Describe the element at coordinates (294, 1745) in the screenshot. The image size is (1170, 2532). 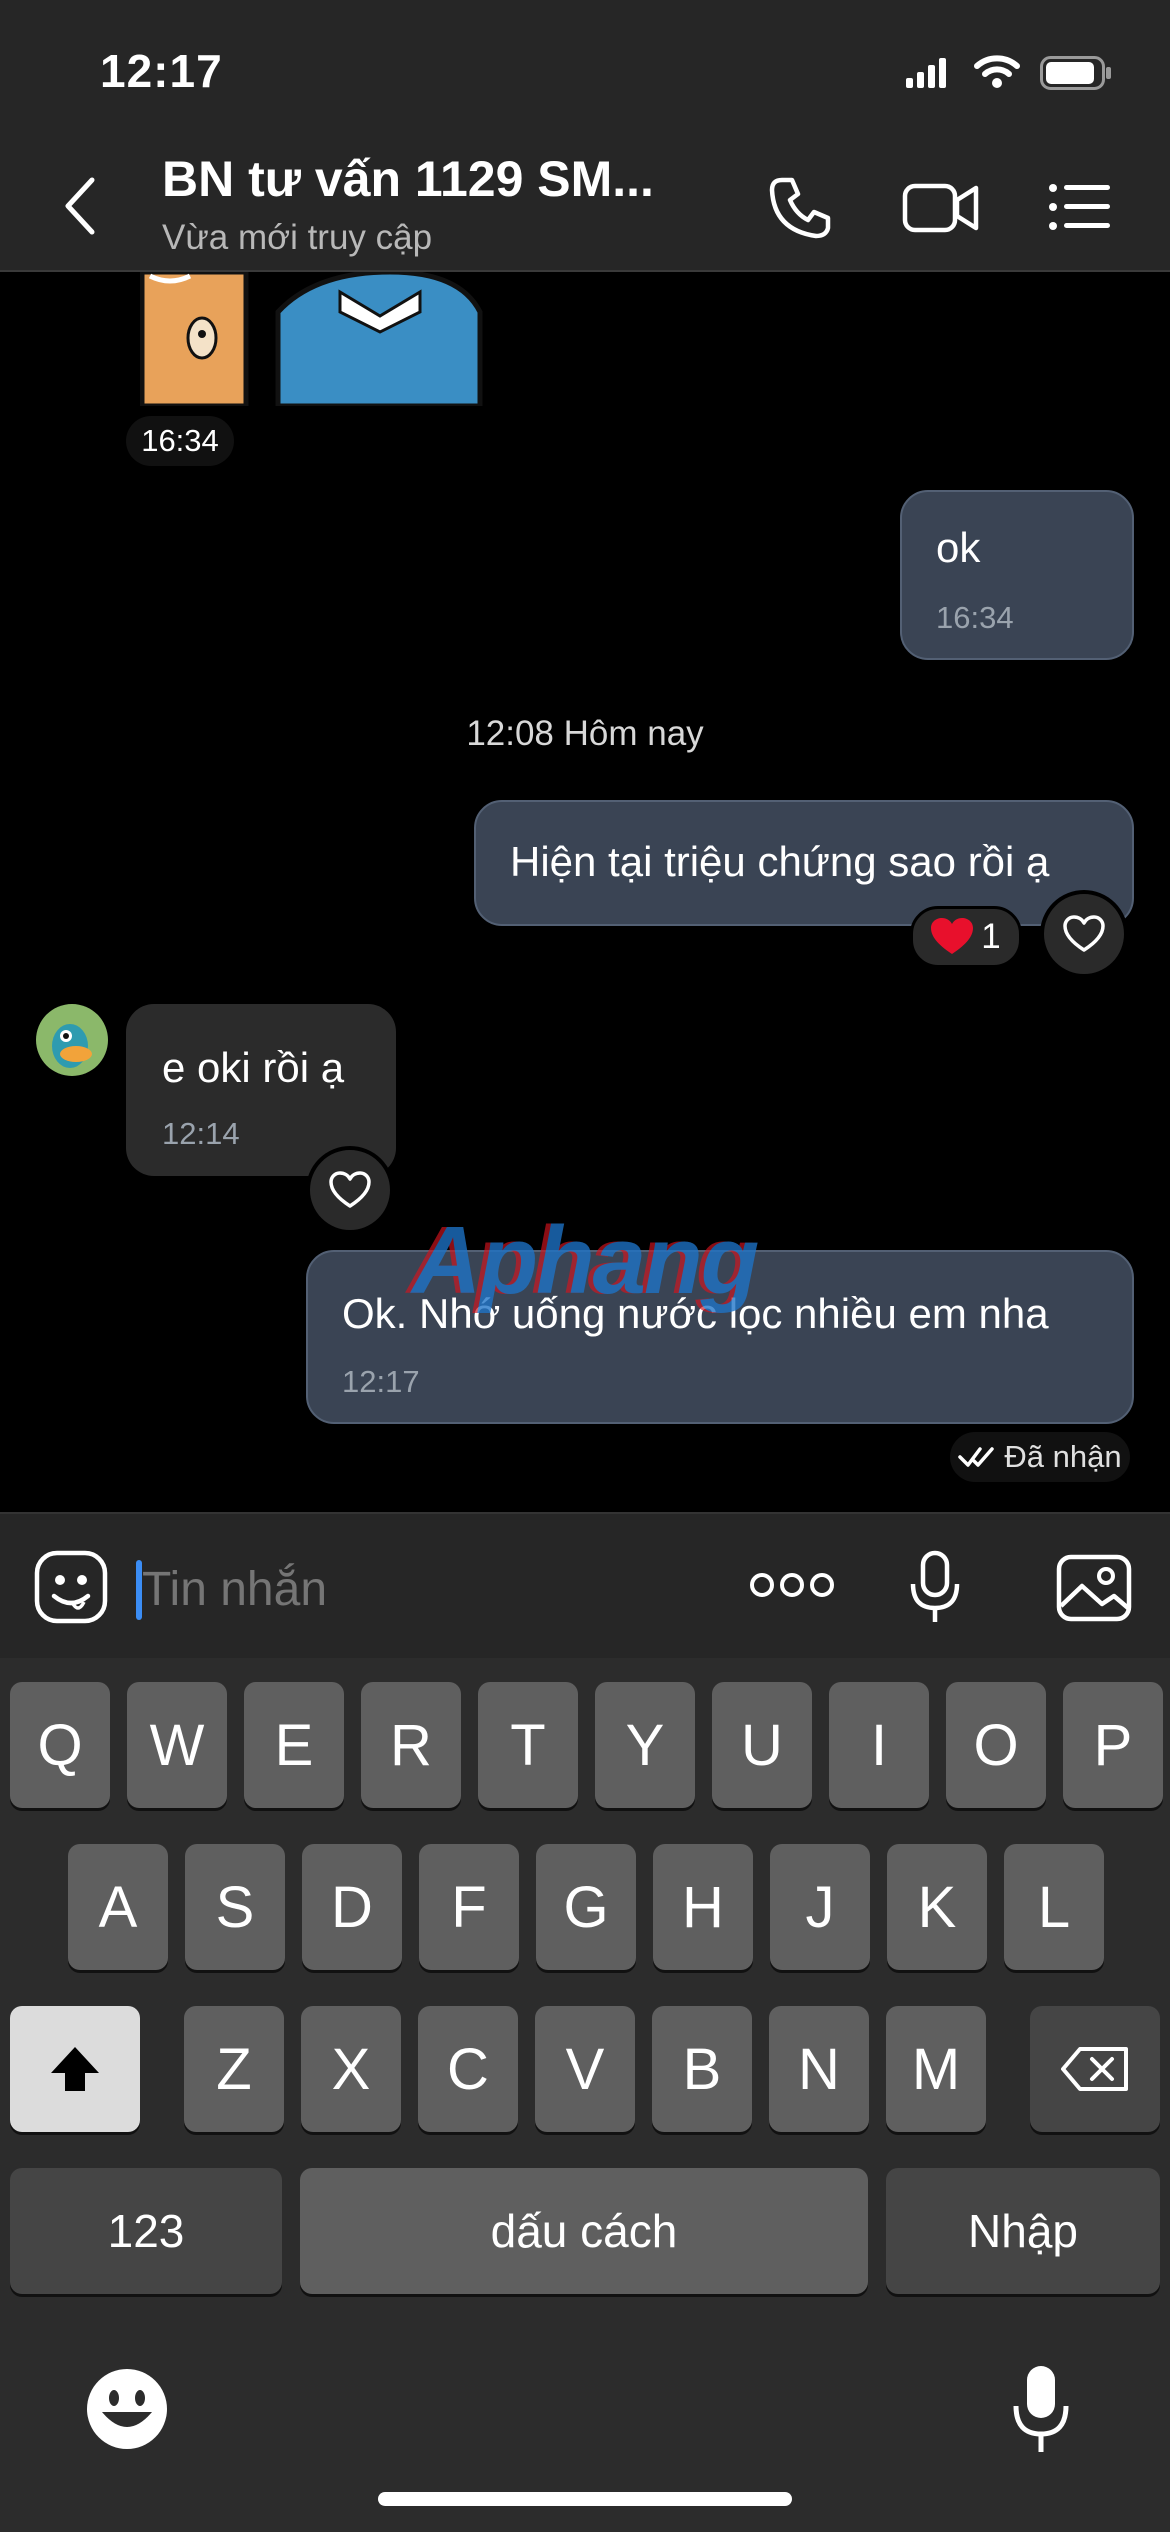
I see `key-e: E` at that location.